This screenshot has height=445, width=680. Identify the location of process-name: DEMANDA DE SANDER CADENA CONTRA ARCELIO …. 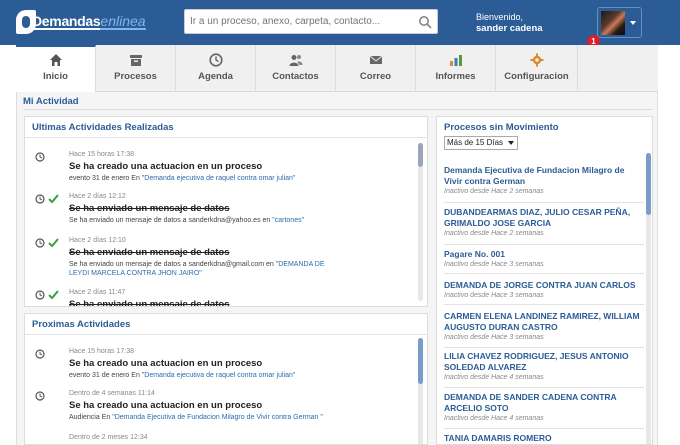
(544, 403).